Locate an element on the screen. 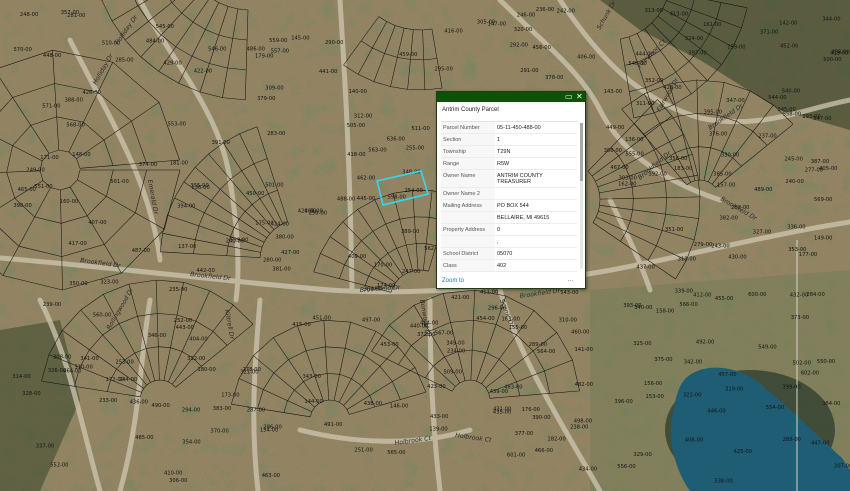  parcel-number-label: 378-00 is located at coordinates (554, 78).